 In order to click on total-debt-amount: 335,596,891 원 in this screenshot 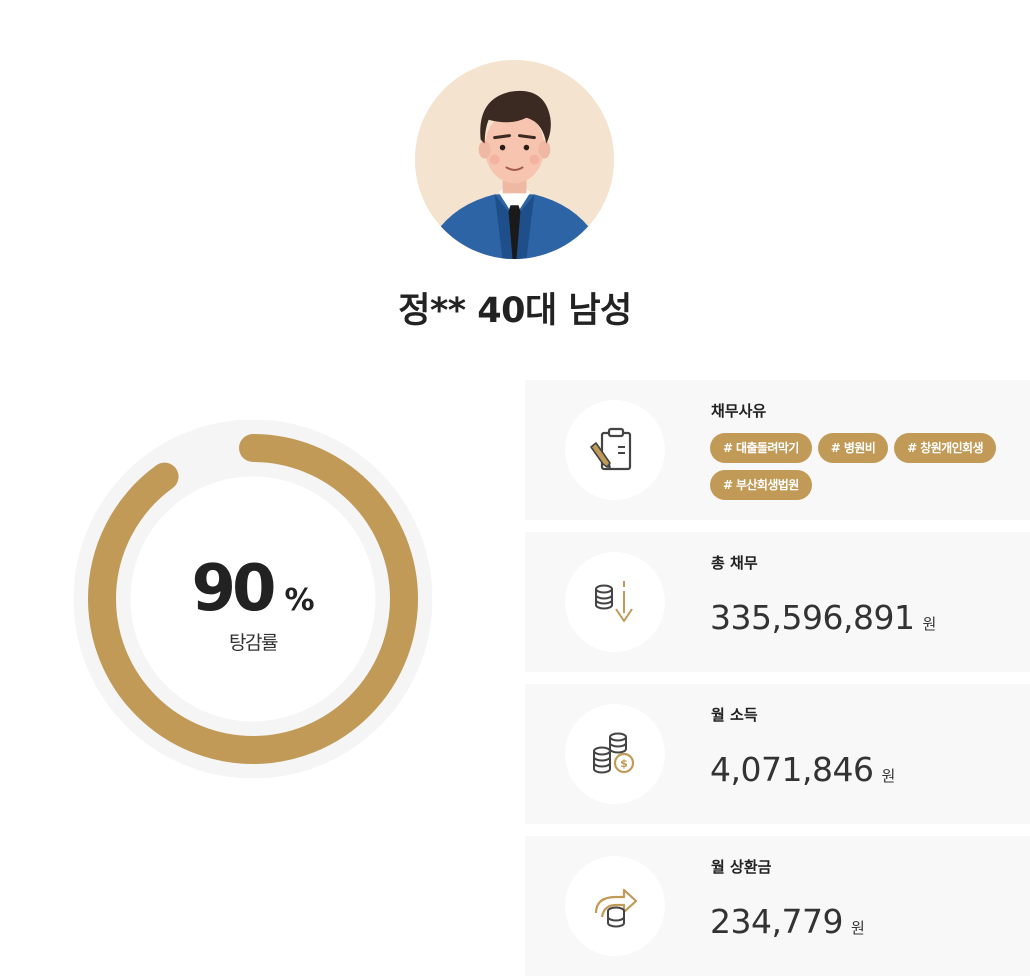, I will do `click(823, 617)`.